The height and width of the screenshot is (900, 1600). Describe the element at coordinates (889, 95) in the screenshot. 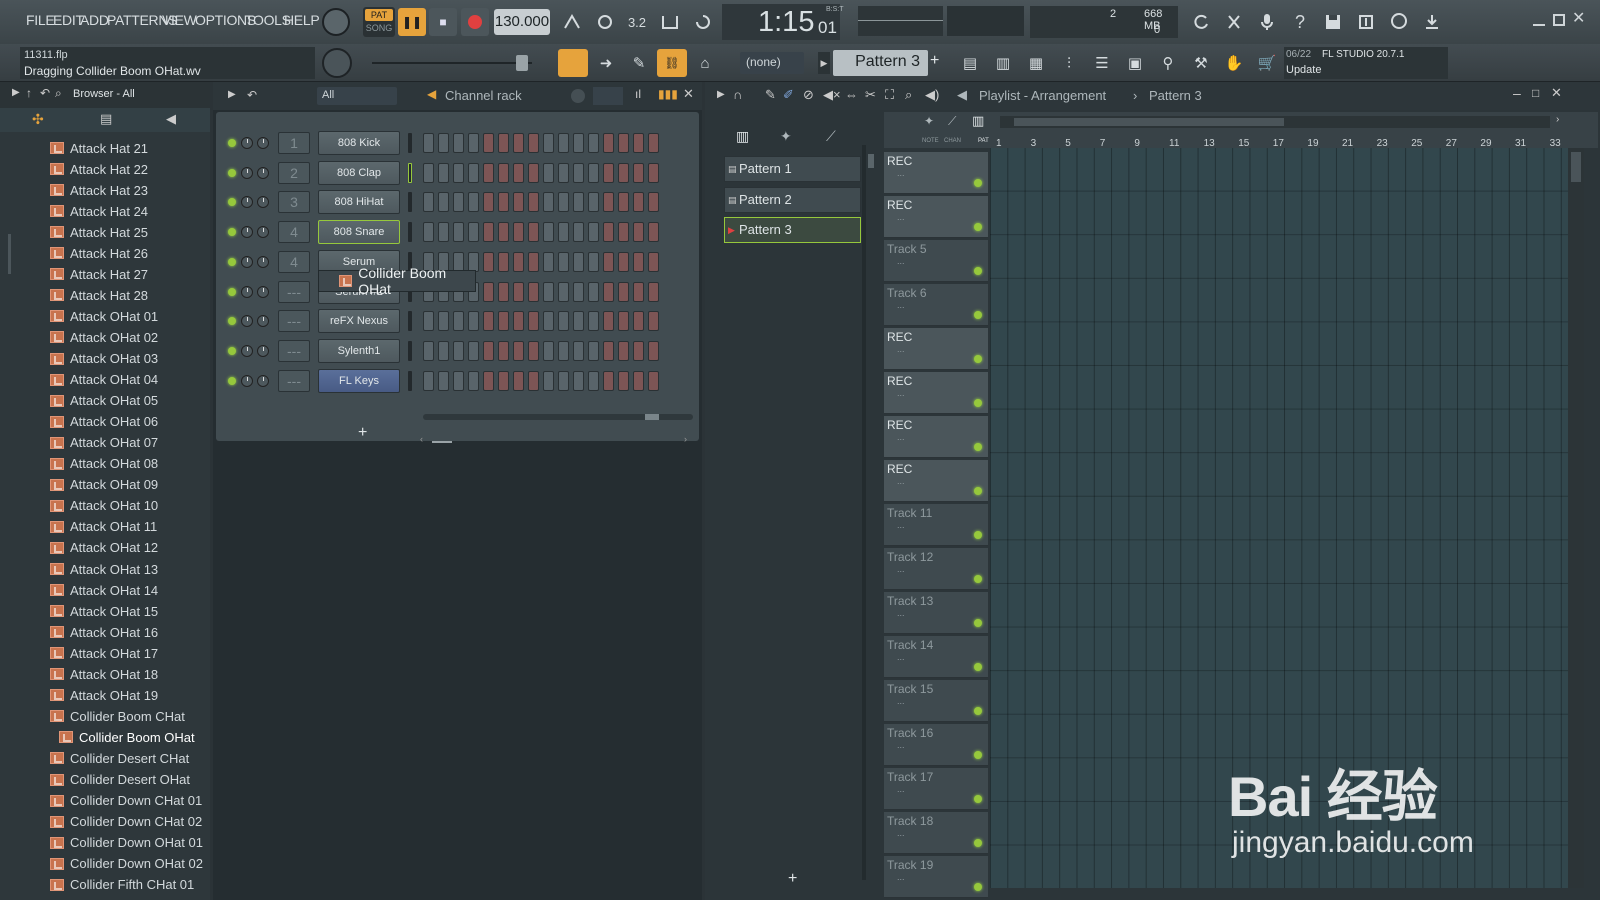

I see `select-icon: ⛶` at that location.